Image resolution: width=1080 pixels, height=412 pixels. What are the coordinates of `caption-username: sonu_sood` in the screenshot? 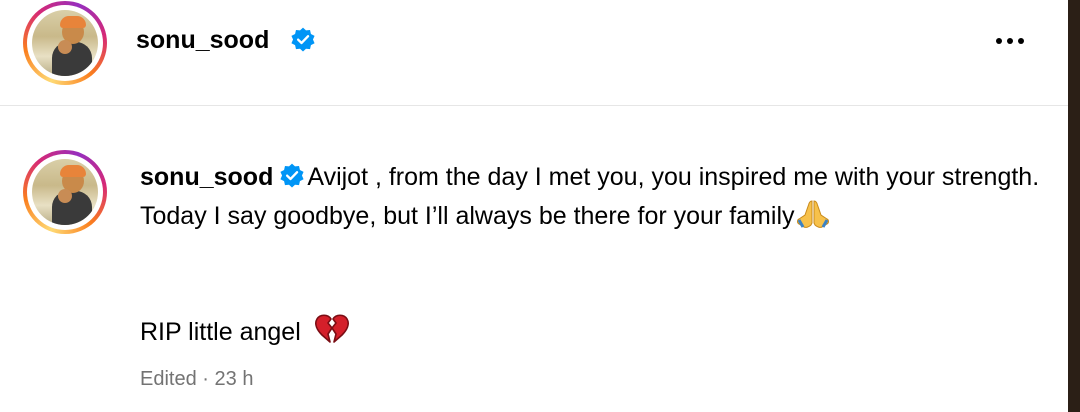 It's located at (206, 177).